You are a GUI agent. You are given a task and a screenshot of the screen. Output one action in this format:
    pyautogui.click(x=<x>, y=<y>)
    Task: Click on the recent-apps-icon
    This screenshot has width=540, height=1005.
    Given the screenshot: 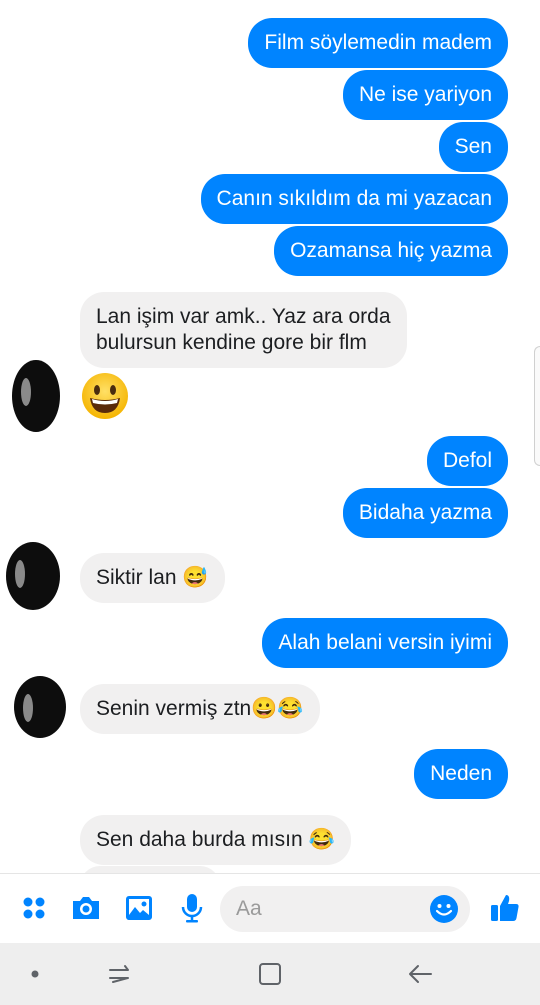 What is the action you would take?
    pyautogui.click(x=119, y=974)
    